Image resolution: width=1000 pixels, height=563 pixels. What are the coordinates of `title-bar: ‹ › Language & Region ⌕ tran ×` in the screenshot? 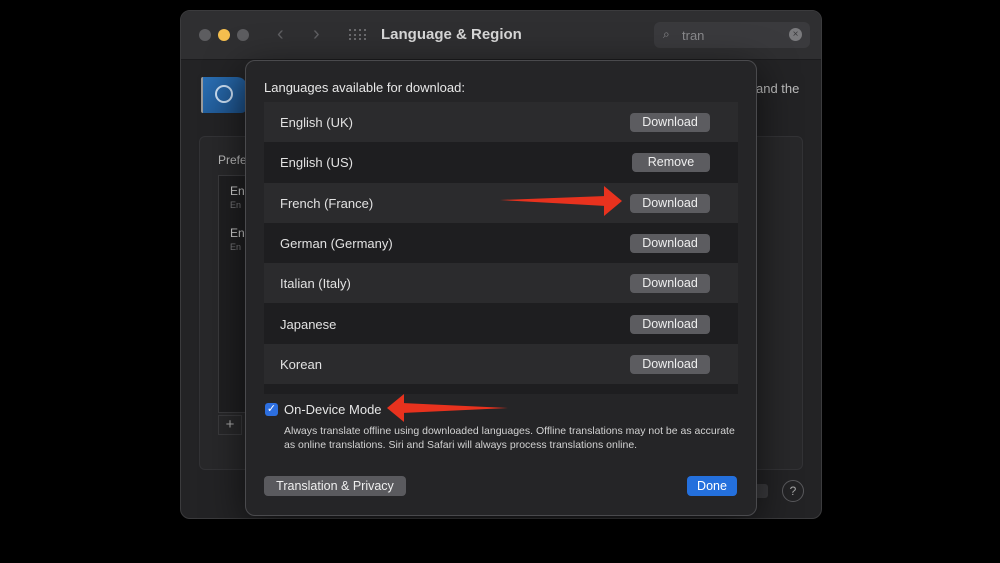 It's located at (501, 35).